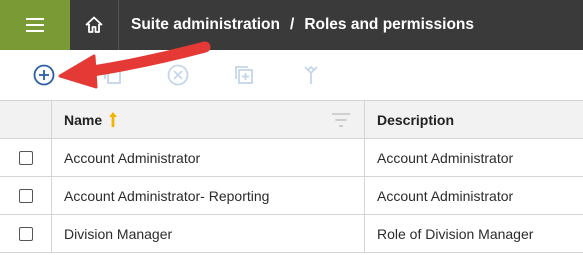  I want to click on add-group-button, so click(244, 75).